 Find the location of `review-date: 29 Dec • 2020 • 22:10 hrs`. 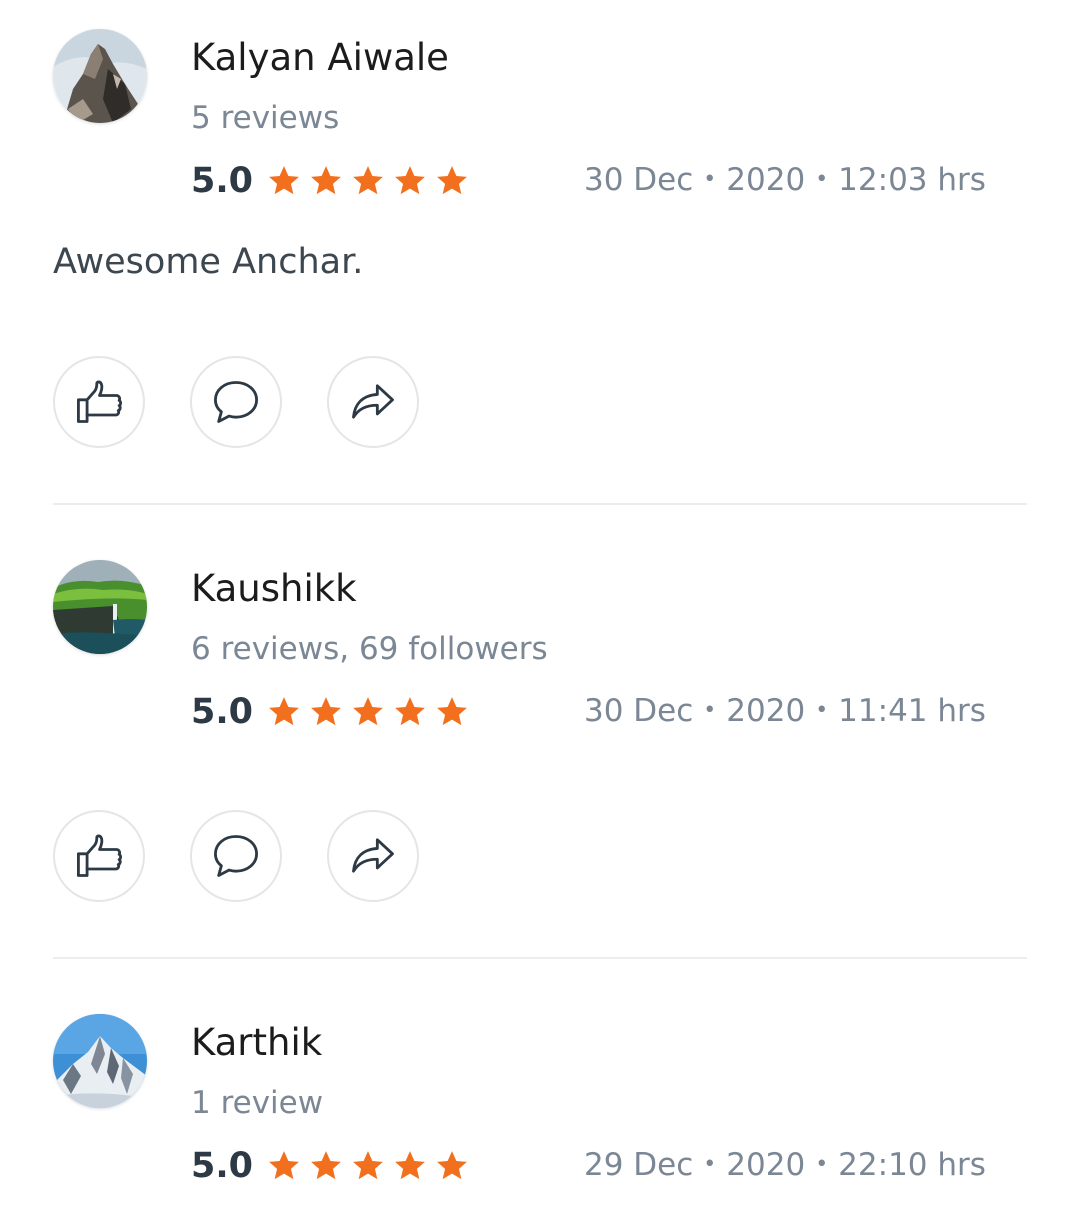

review-date: 29 Dec • 2020 • 22:10 hrs is located at coordinates (785, 1165).